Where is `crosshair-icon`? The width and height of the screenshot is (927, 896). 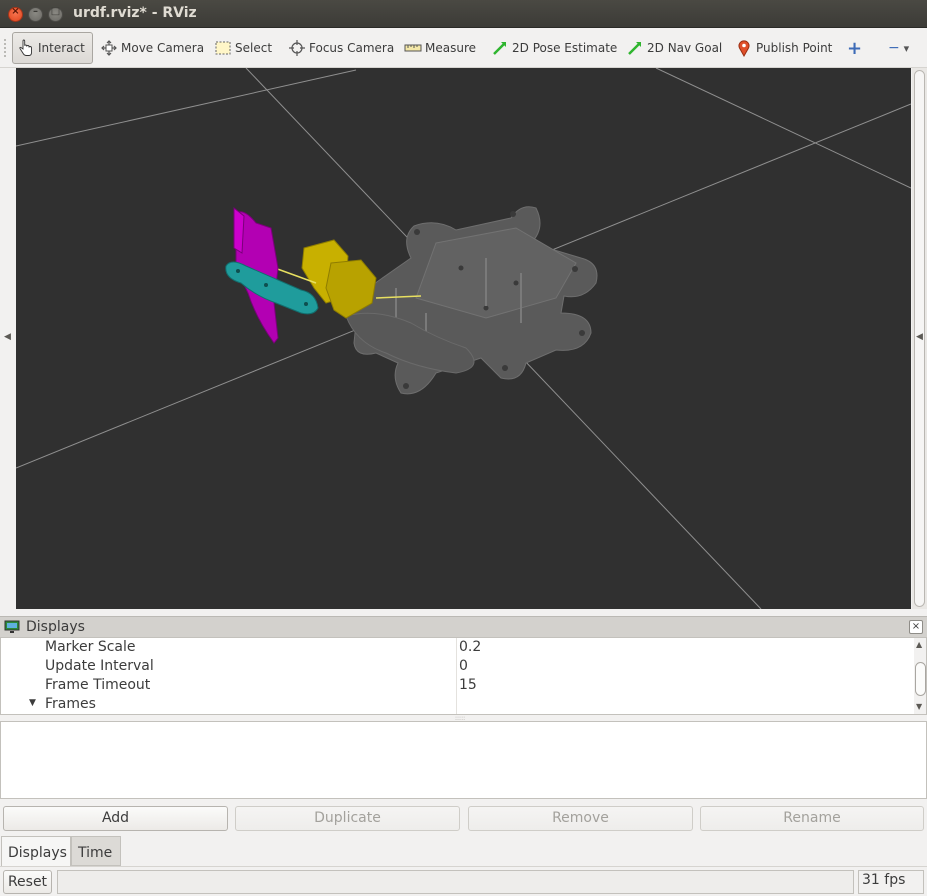 crosshair-icon is located at coordinates (297, 48).